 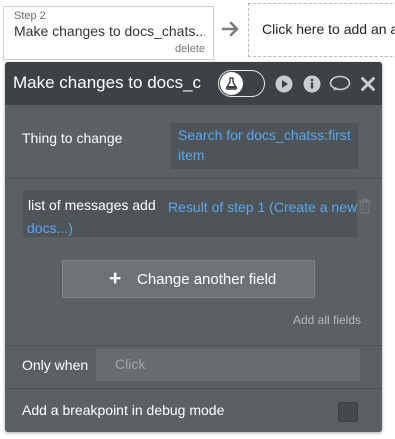 I want to click on close-icon, so click(x=368, y=84).